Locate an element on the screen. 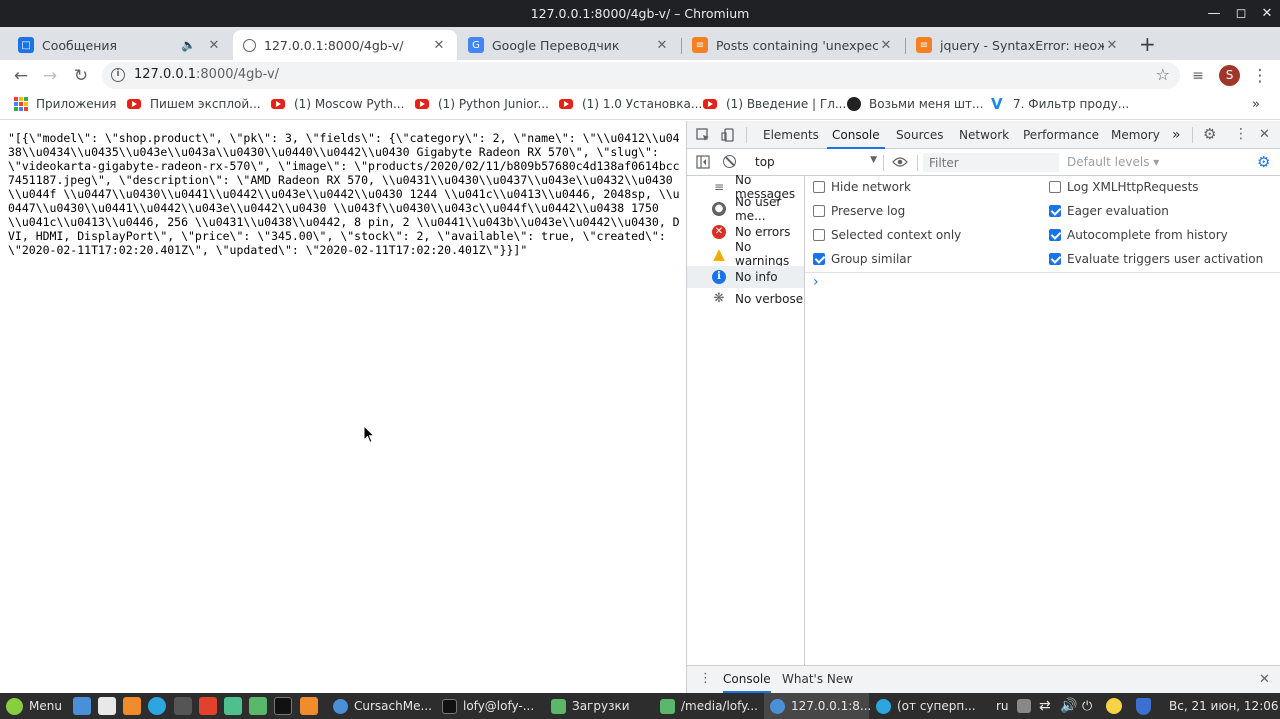 The height and width of the screenshot is (719, 1280). launcher-app-orange is located at coordinates (132, 706).